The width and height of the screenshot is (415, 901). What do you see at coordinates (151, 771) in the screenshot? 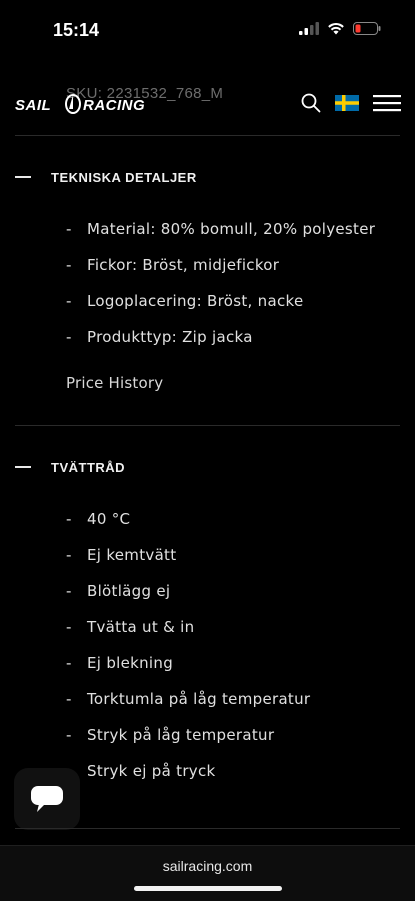
I see `list-item: Stryk ej på tryck` at bounding box center [151, 771].